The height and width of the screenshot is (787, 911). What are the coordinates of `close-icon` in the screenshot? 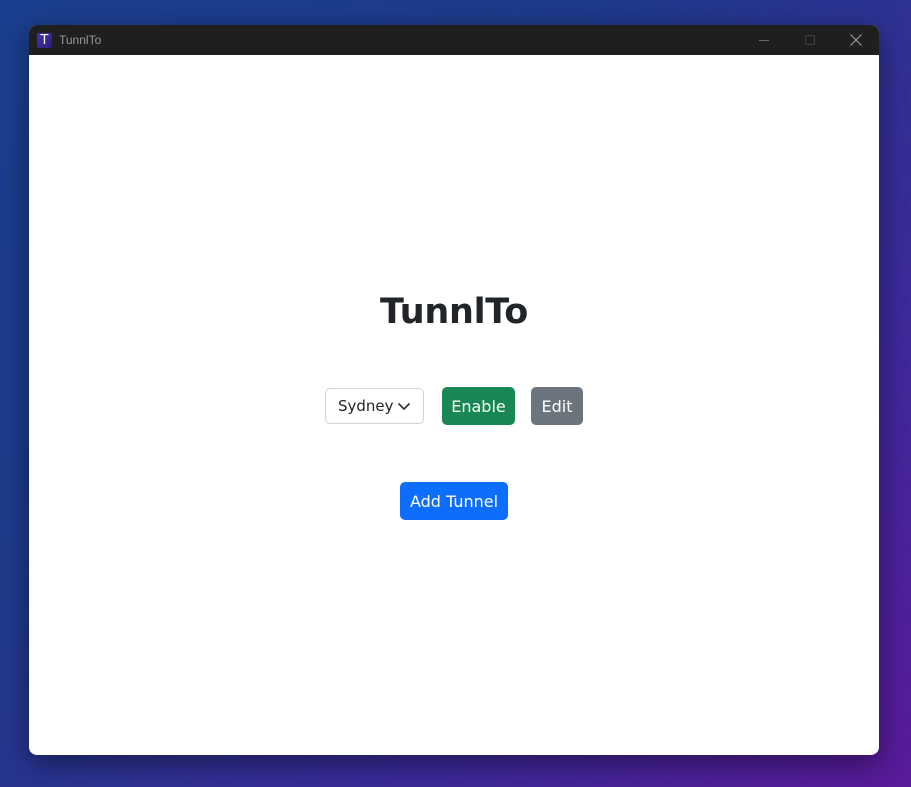 It's located at (856, 40).